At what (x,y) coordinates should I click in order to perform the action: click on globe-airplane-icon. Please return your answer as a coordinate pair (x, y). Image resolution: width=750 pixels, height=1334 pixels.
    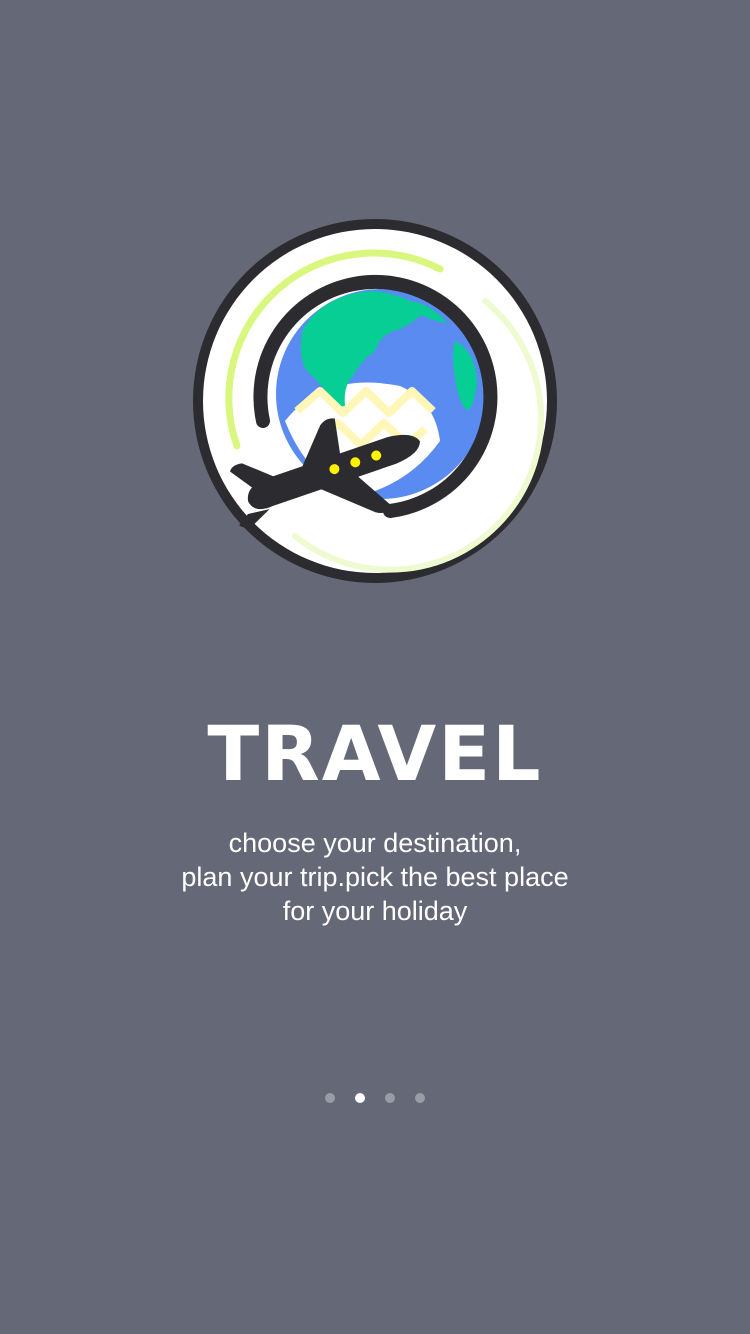
    Looking at the image, I should click on (375, 401).